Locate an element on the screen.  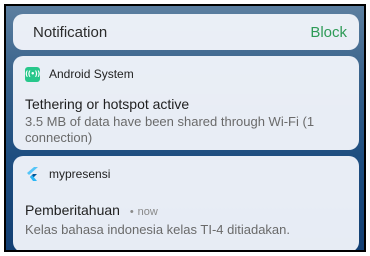
notification-source: ((•)) Android System is located at coordinates (79, 74).